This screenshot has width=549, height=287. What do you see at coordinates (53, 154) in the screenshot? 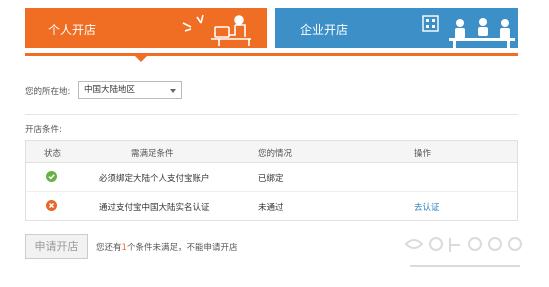
I see `header-status: 状态` at bounding box center [53, 154].